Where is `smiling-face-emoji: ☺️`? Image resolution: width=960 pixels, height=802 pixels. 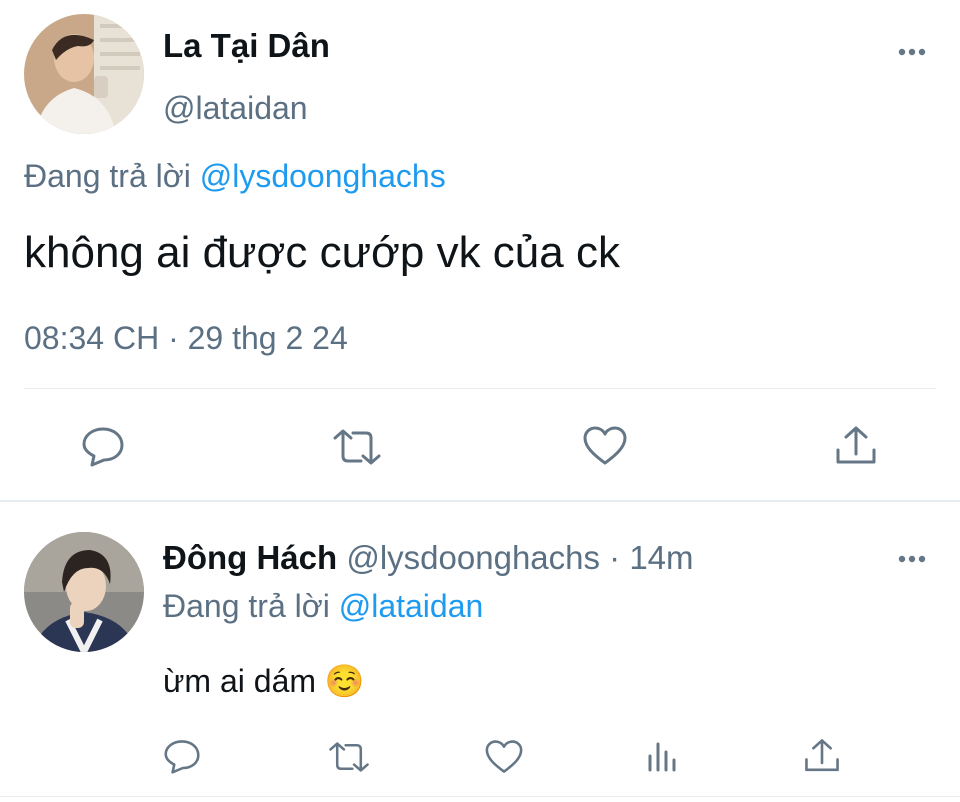
smiling-face-emoji: ☺️ is located at coordinates (344, 681).